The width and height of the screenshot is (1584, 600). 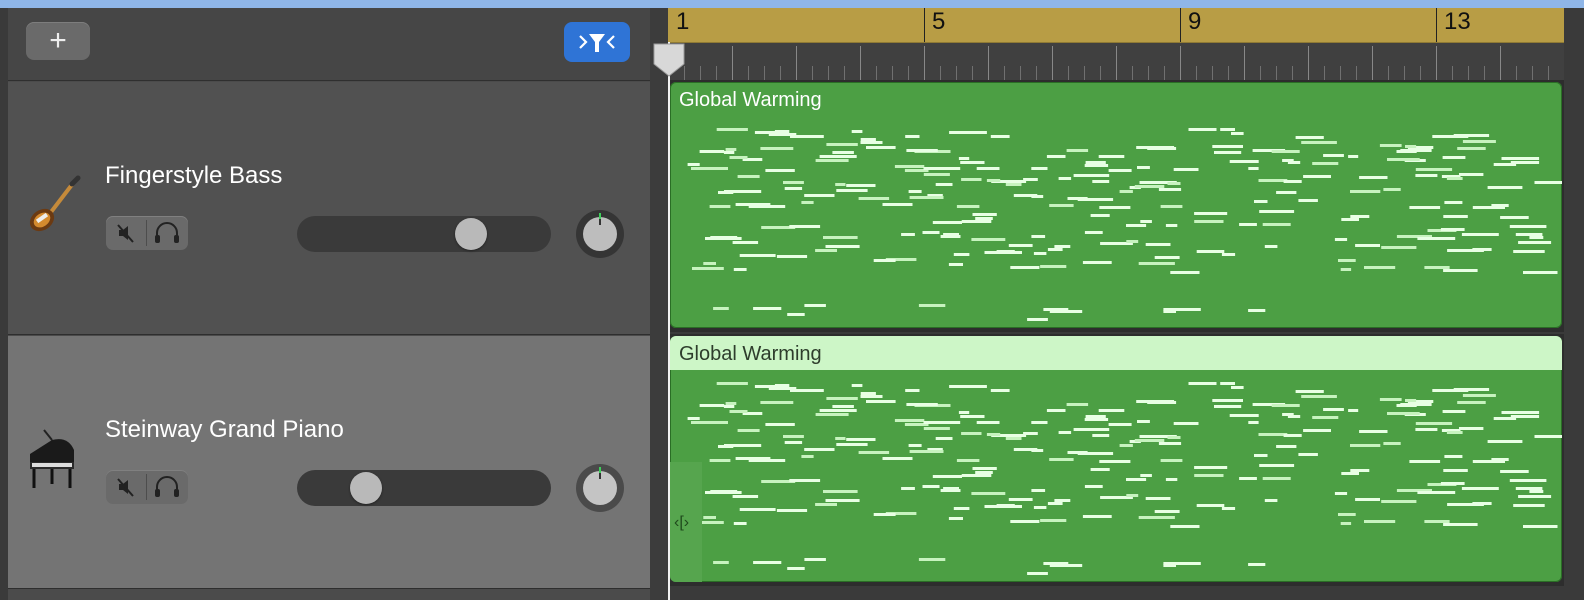 What do you see at coordinates (224, 430) in the screenshot?
I see `track-name: Steinway Grand Piano` at bounding box center [224, 430].